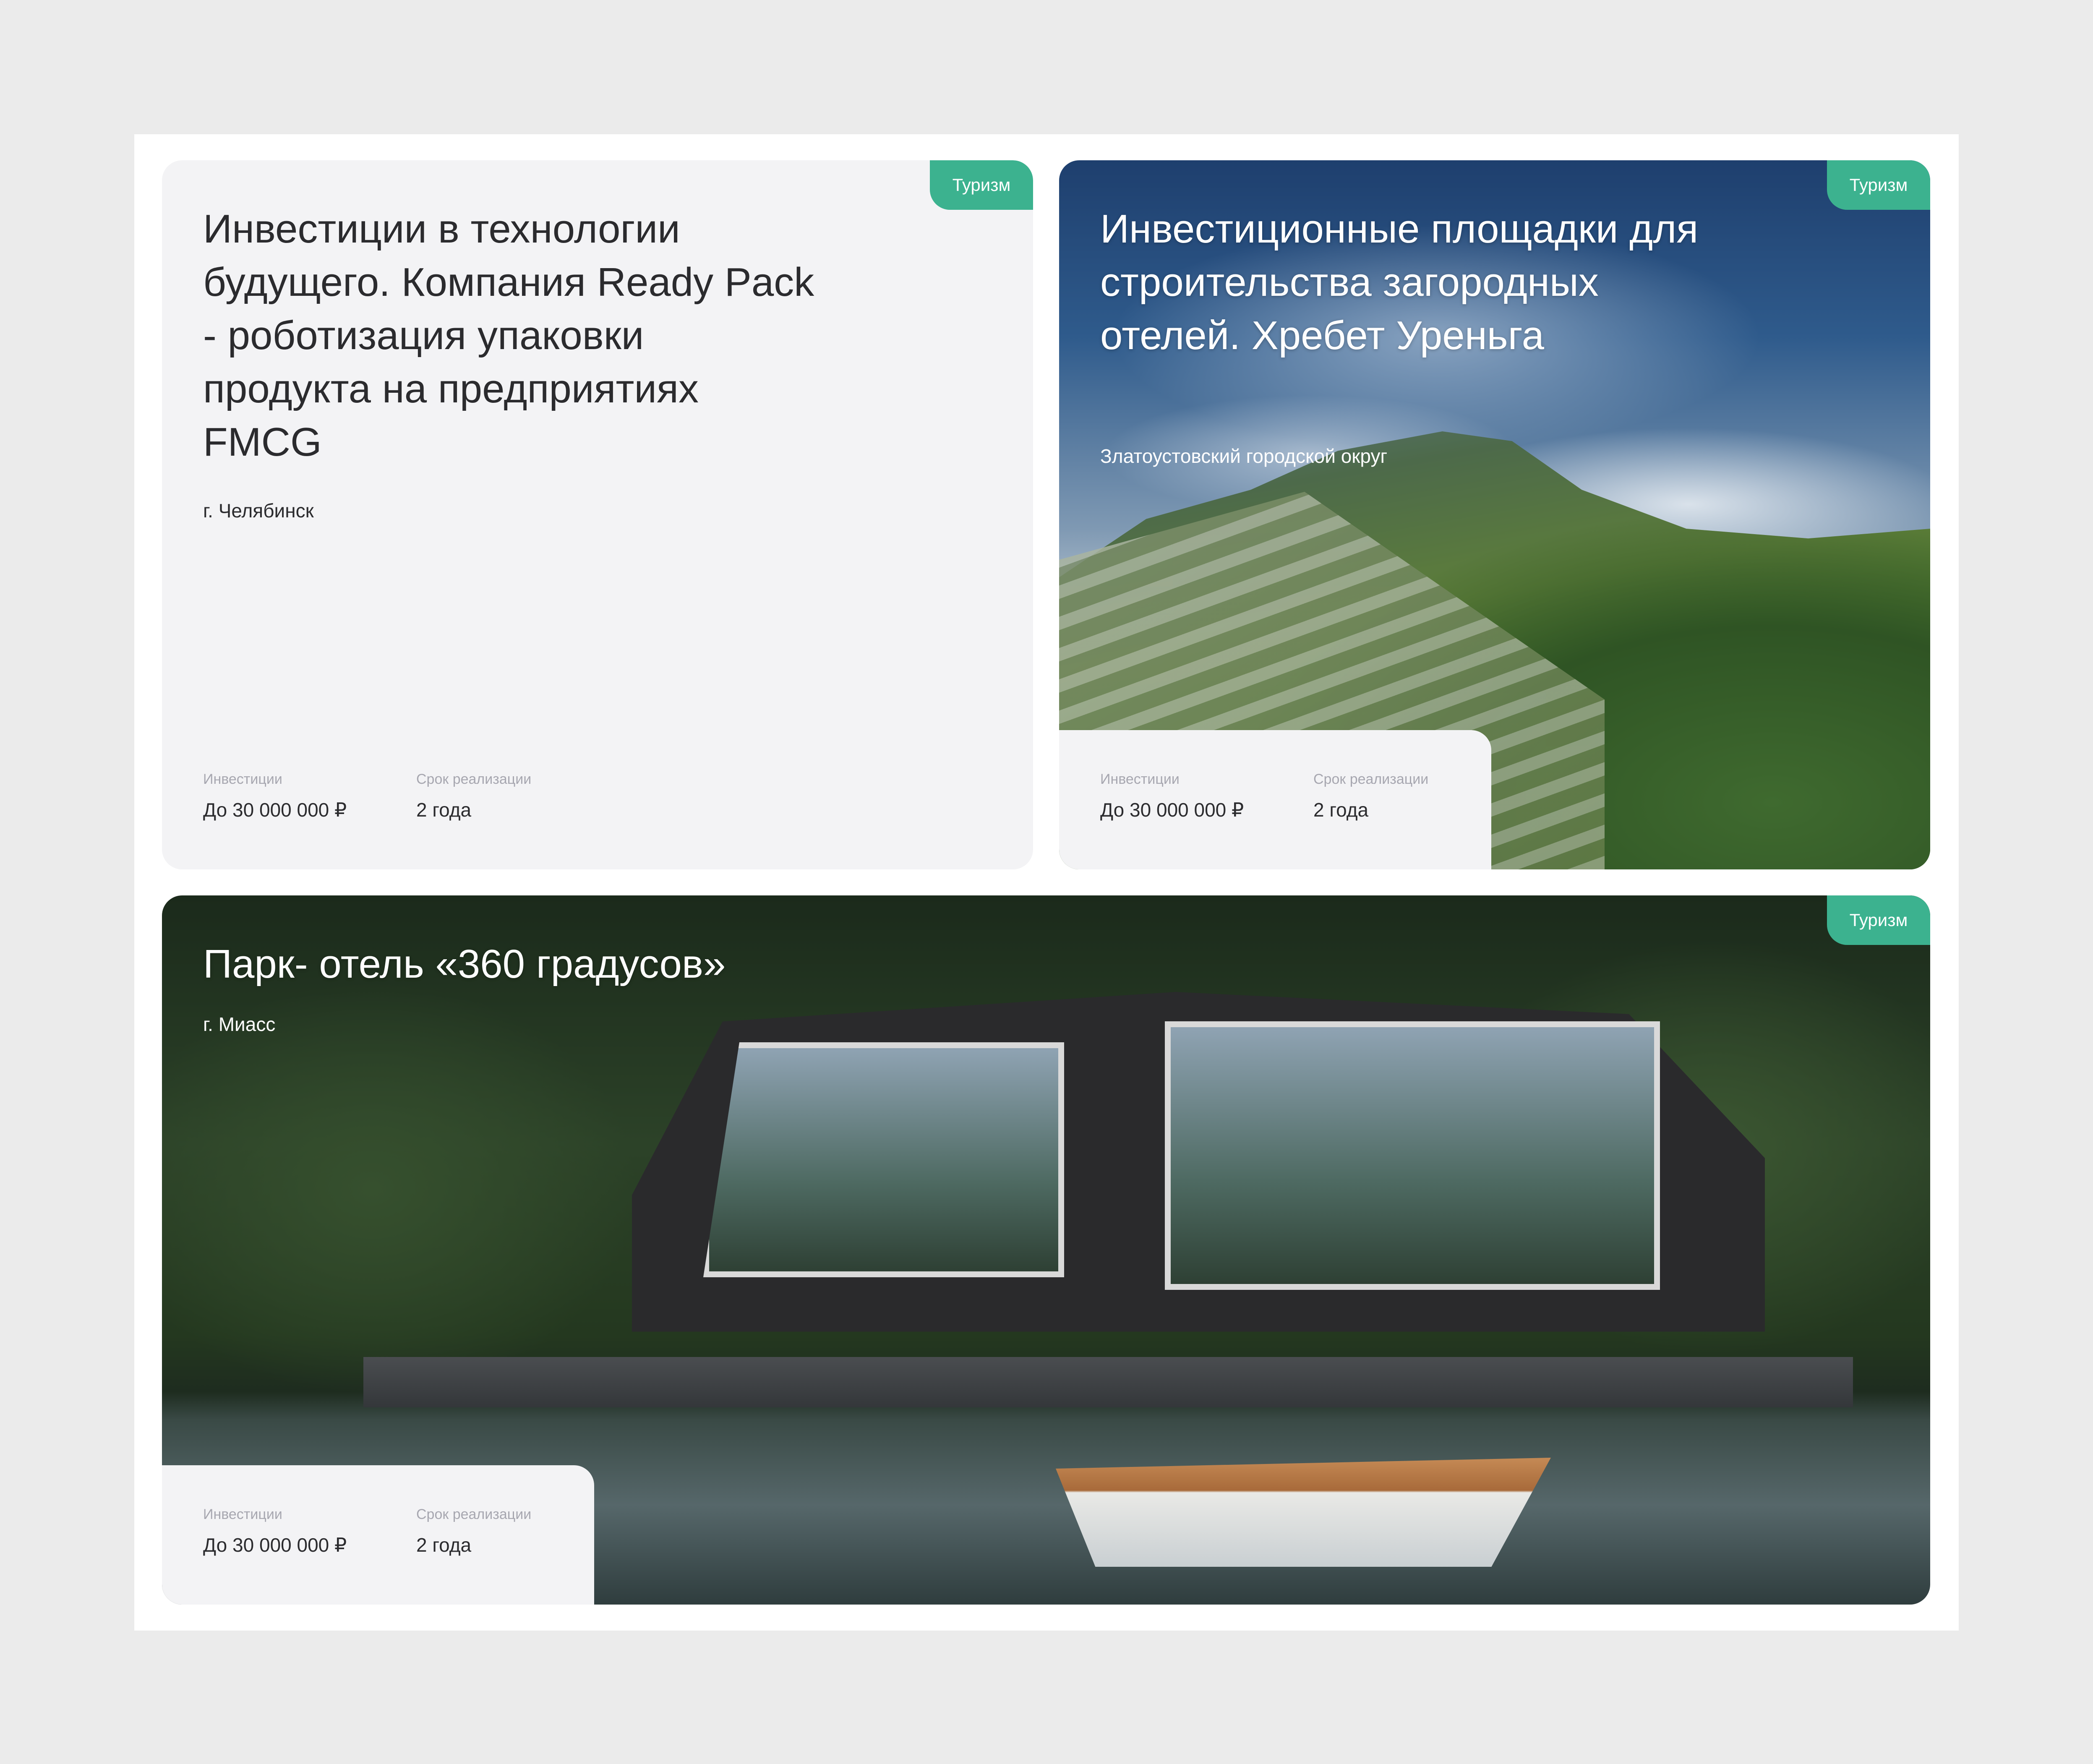 The width and height of the screenshot is (2093, 1764). Describe the element at coordinates (1413, 1155) in the screenshot. I see `house-window-right` at that location.